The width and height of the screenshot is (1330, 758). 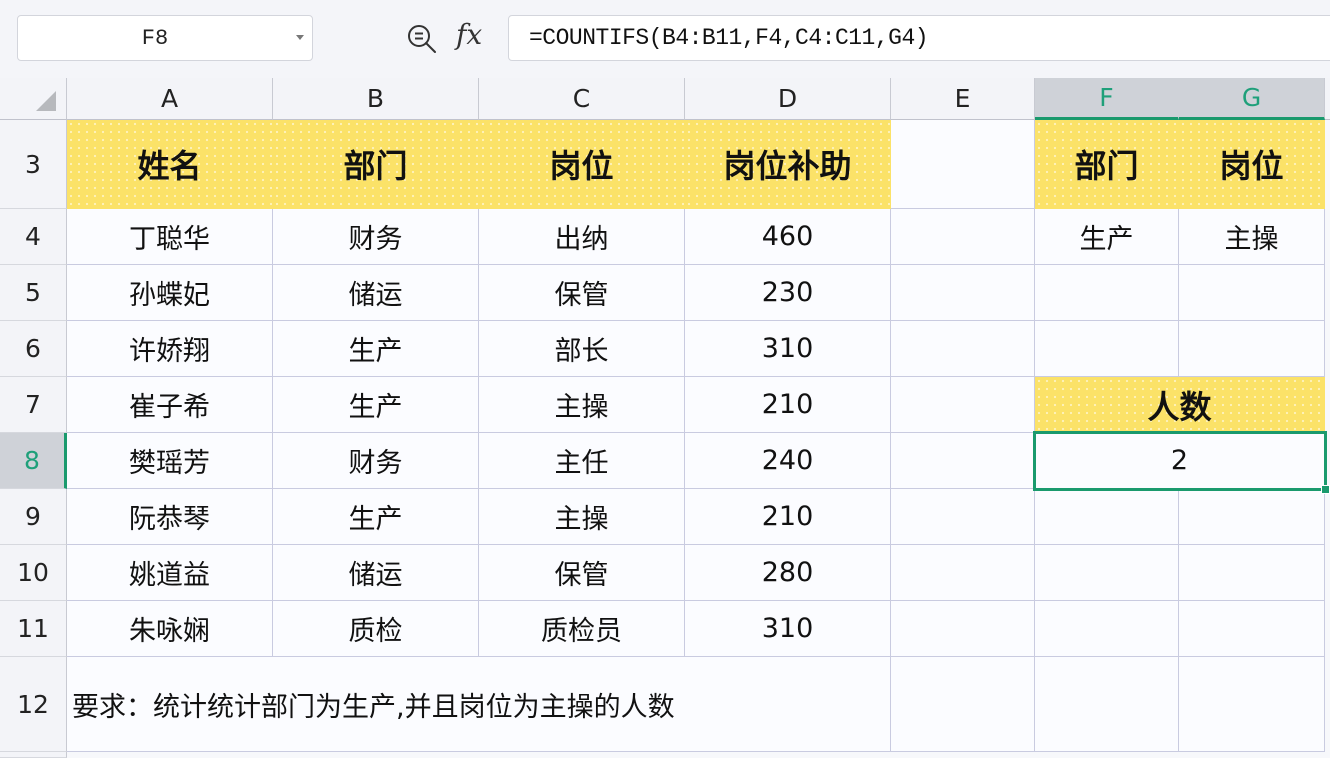 What do you see at coordinates (1107, 237) in the screenshot?
I see `criteria-value-department: 生产` at bounding box center [1107, 237].